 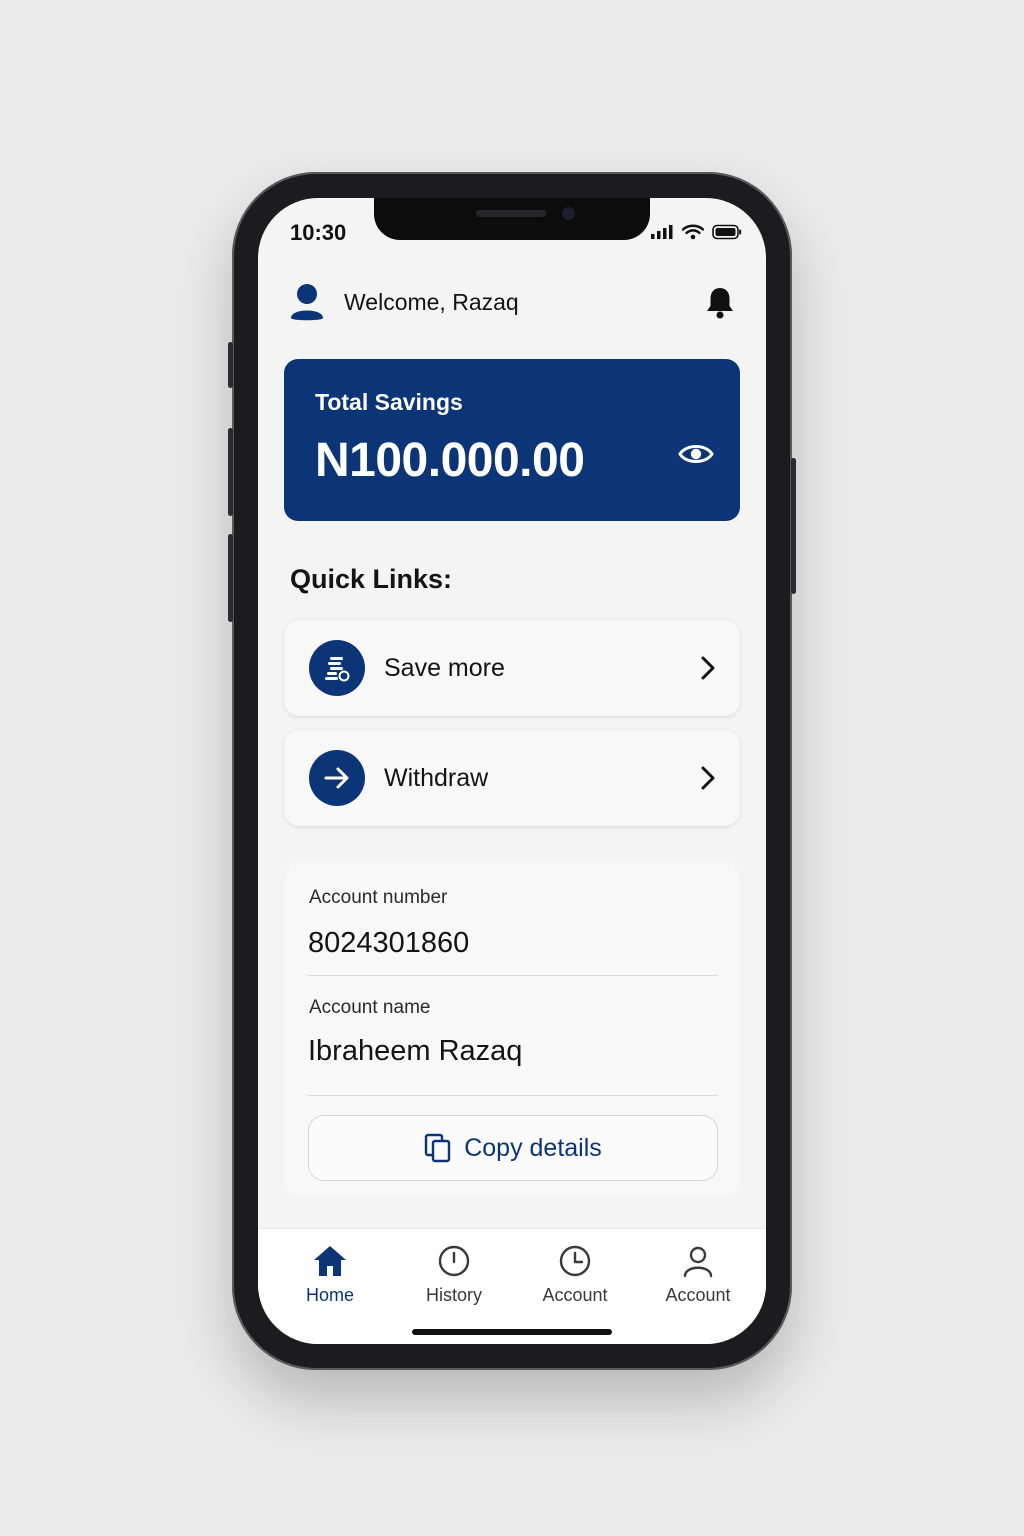 I want to click on total-savings-amount: N100.000.00, so click(x=450, y=460).